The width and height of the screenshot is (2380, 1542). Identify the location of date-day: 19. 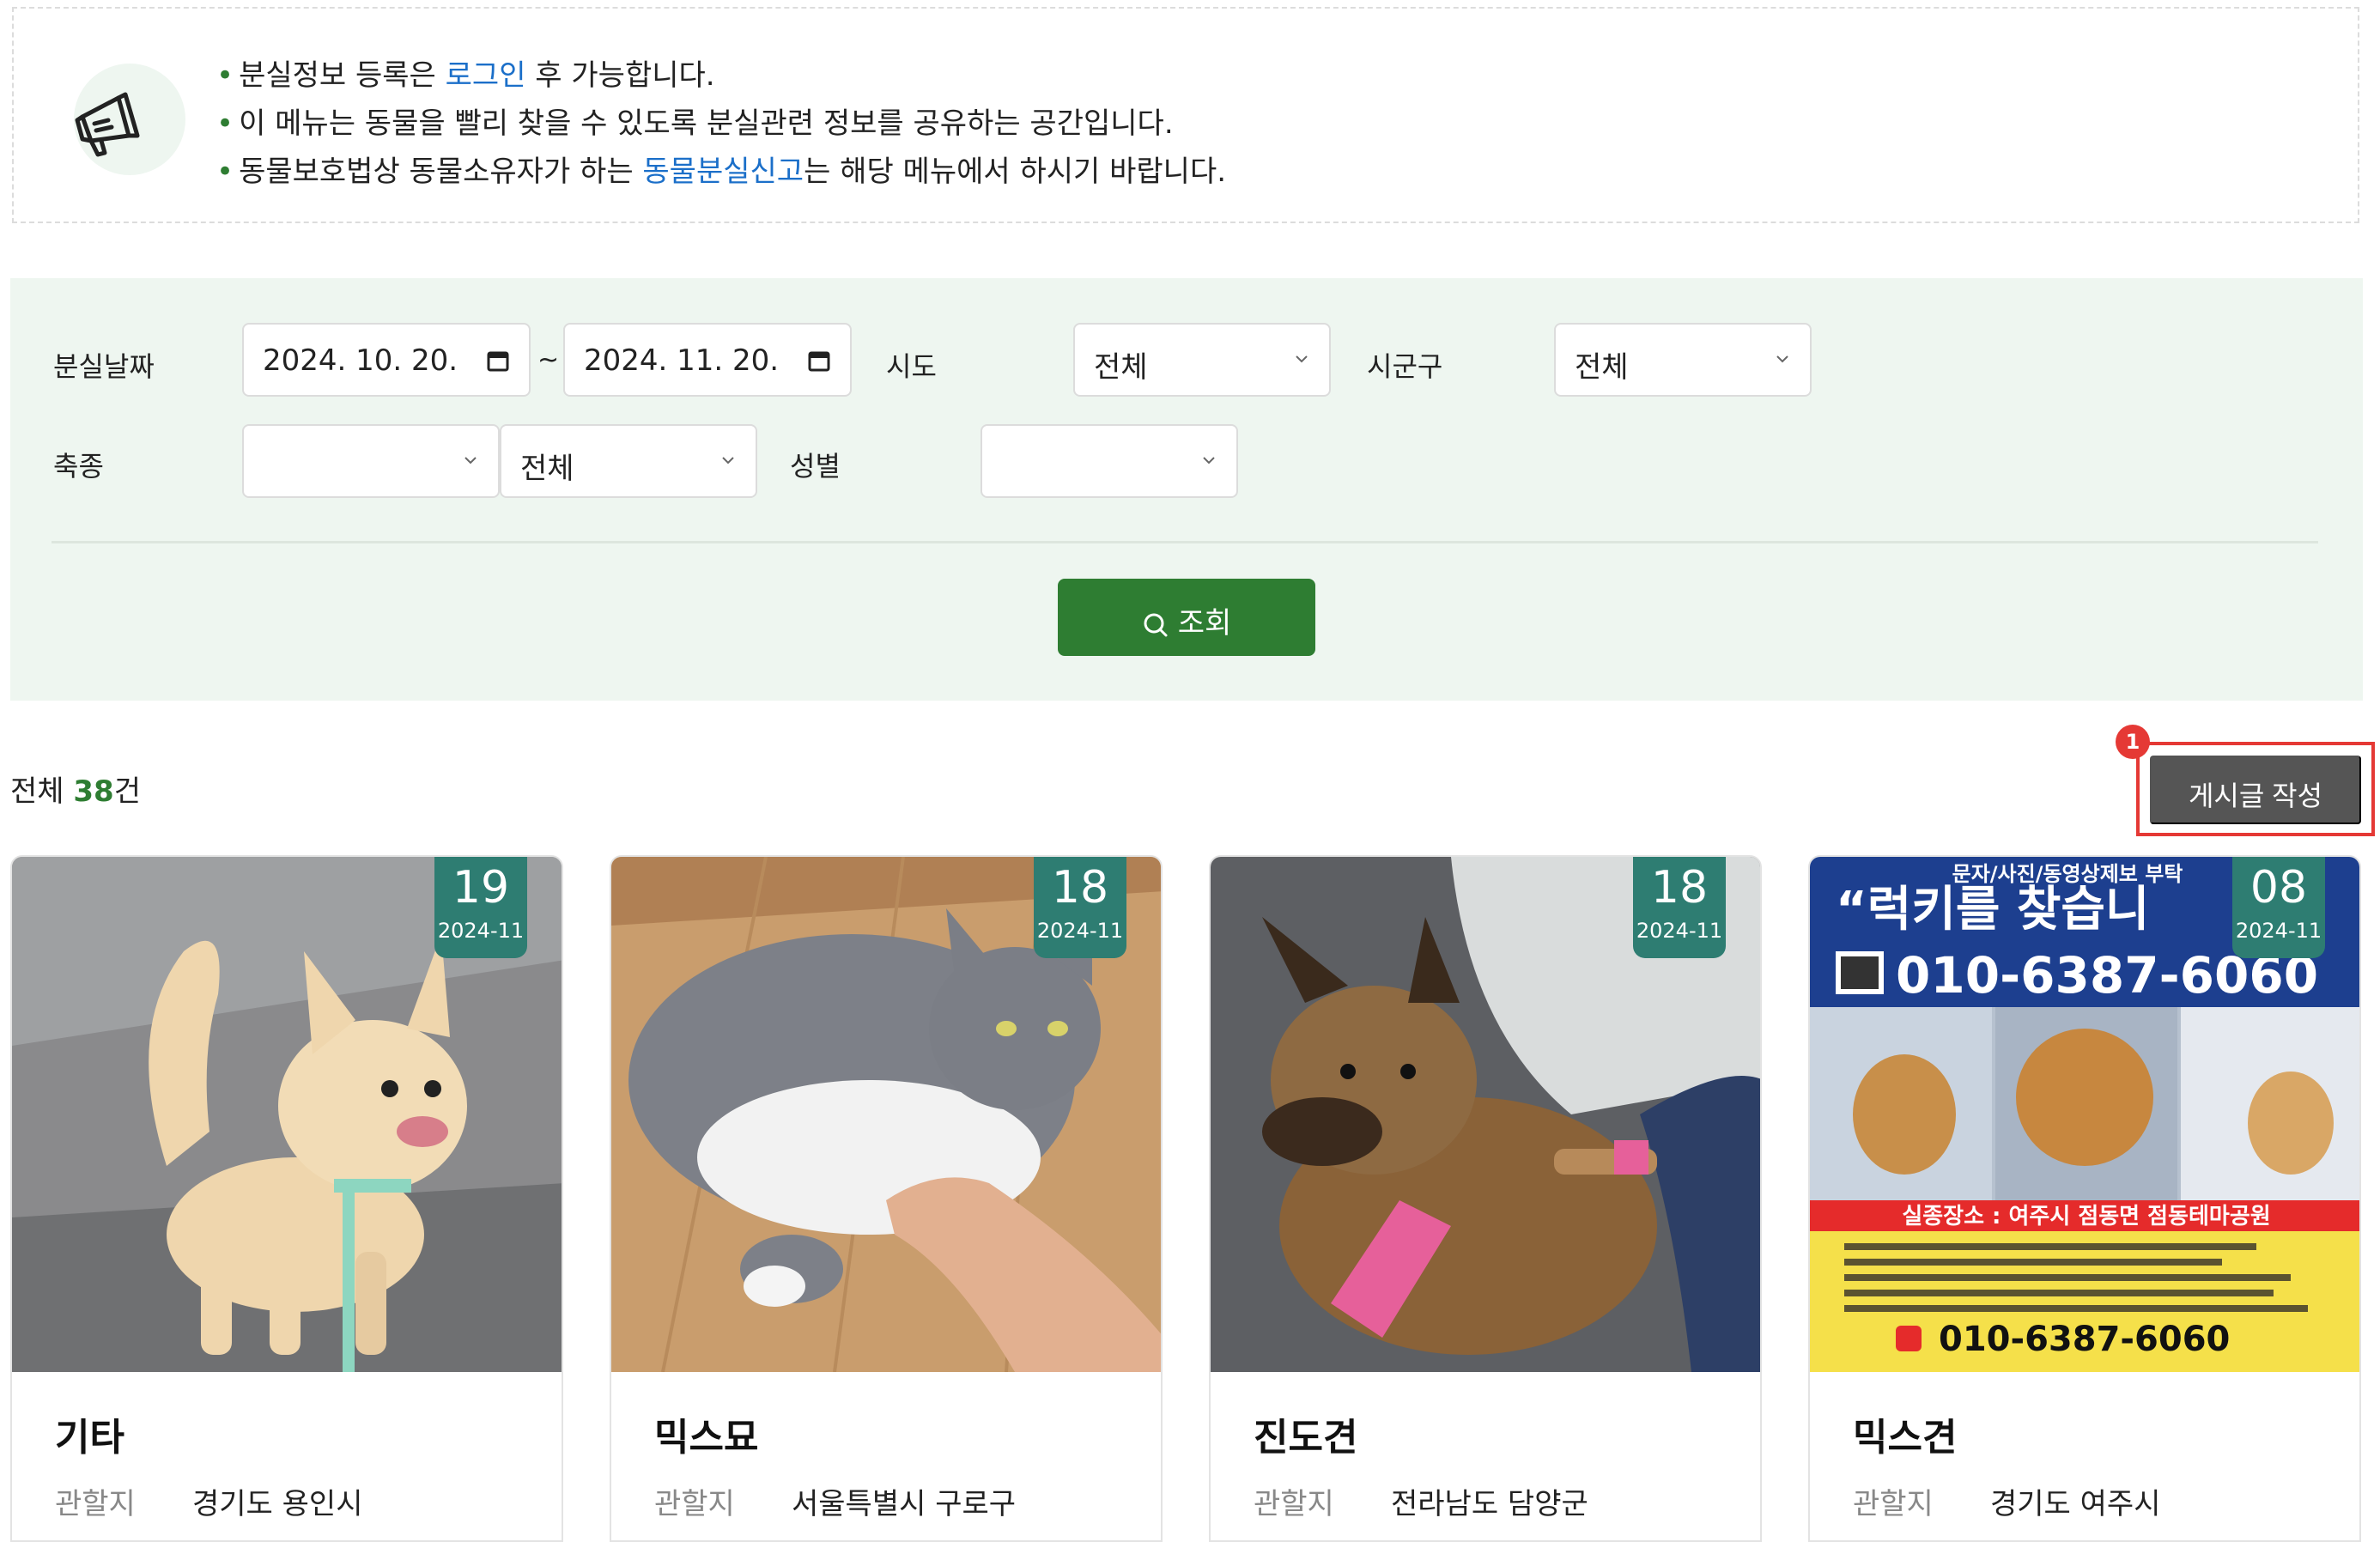
(481, 888).